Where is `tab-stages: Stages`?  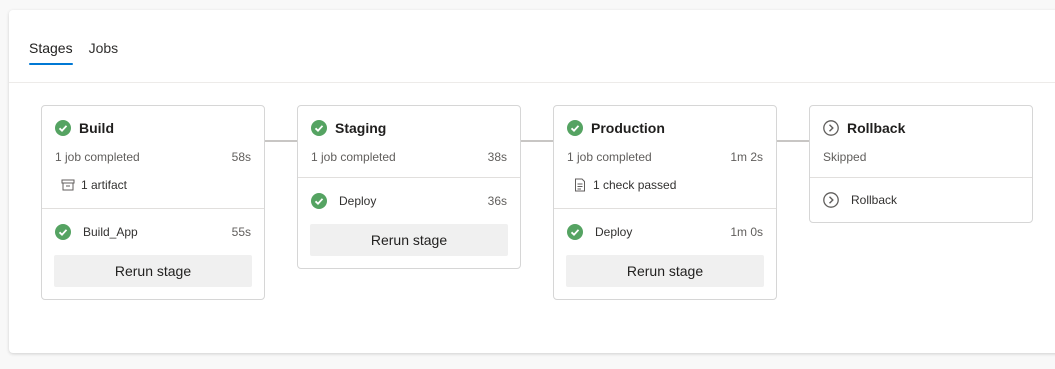 tab-stages: Stages is located at coordinates (51, 52).